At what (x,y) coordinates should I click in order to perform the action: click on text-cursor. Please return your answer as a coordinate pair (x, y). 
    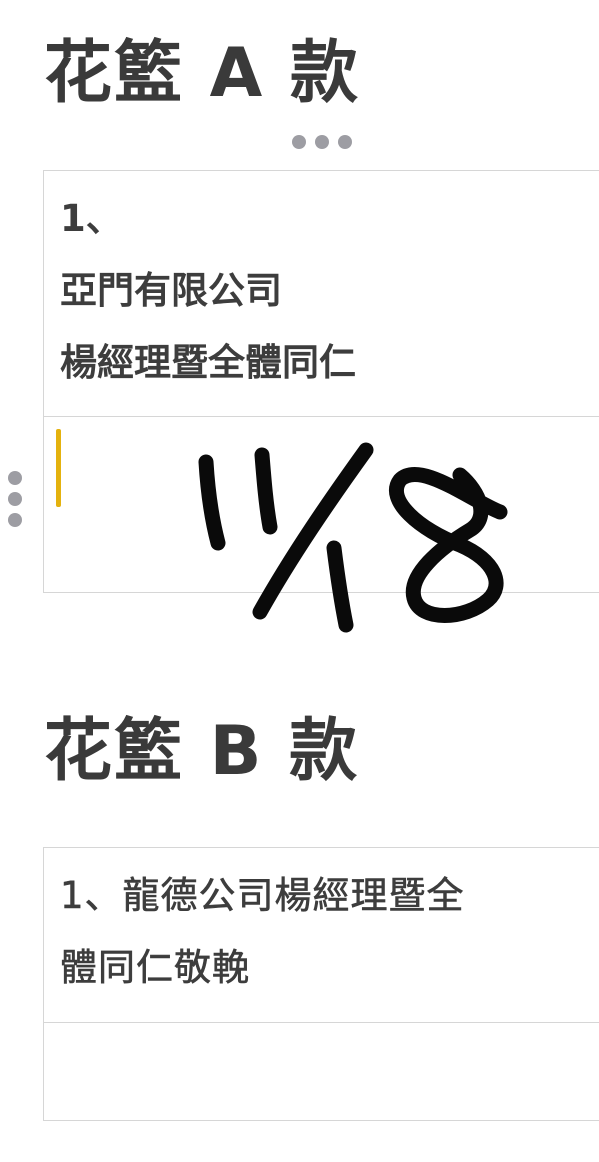
    Looking at the image, I should click on (58, 468).